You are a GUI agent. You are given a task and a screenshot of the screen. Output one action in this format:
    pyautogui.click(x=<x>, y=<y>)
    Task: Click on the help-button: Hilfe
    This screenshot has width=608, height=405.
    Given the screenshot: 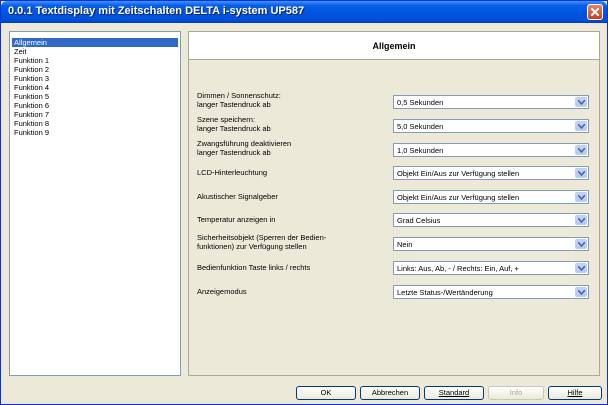 What is the action you would take?
    pyautogui.click(x=575, y=393)
    